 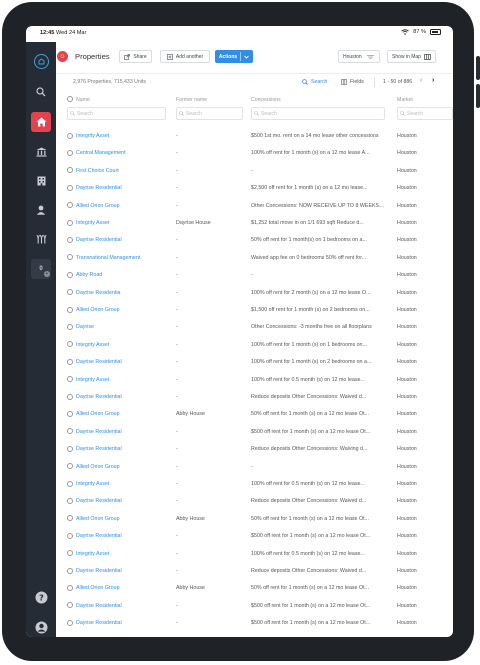 I want to click on table-row: First Choice Court - - Houston, so click(x=254, y=170).